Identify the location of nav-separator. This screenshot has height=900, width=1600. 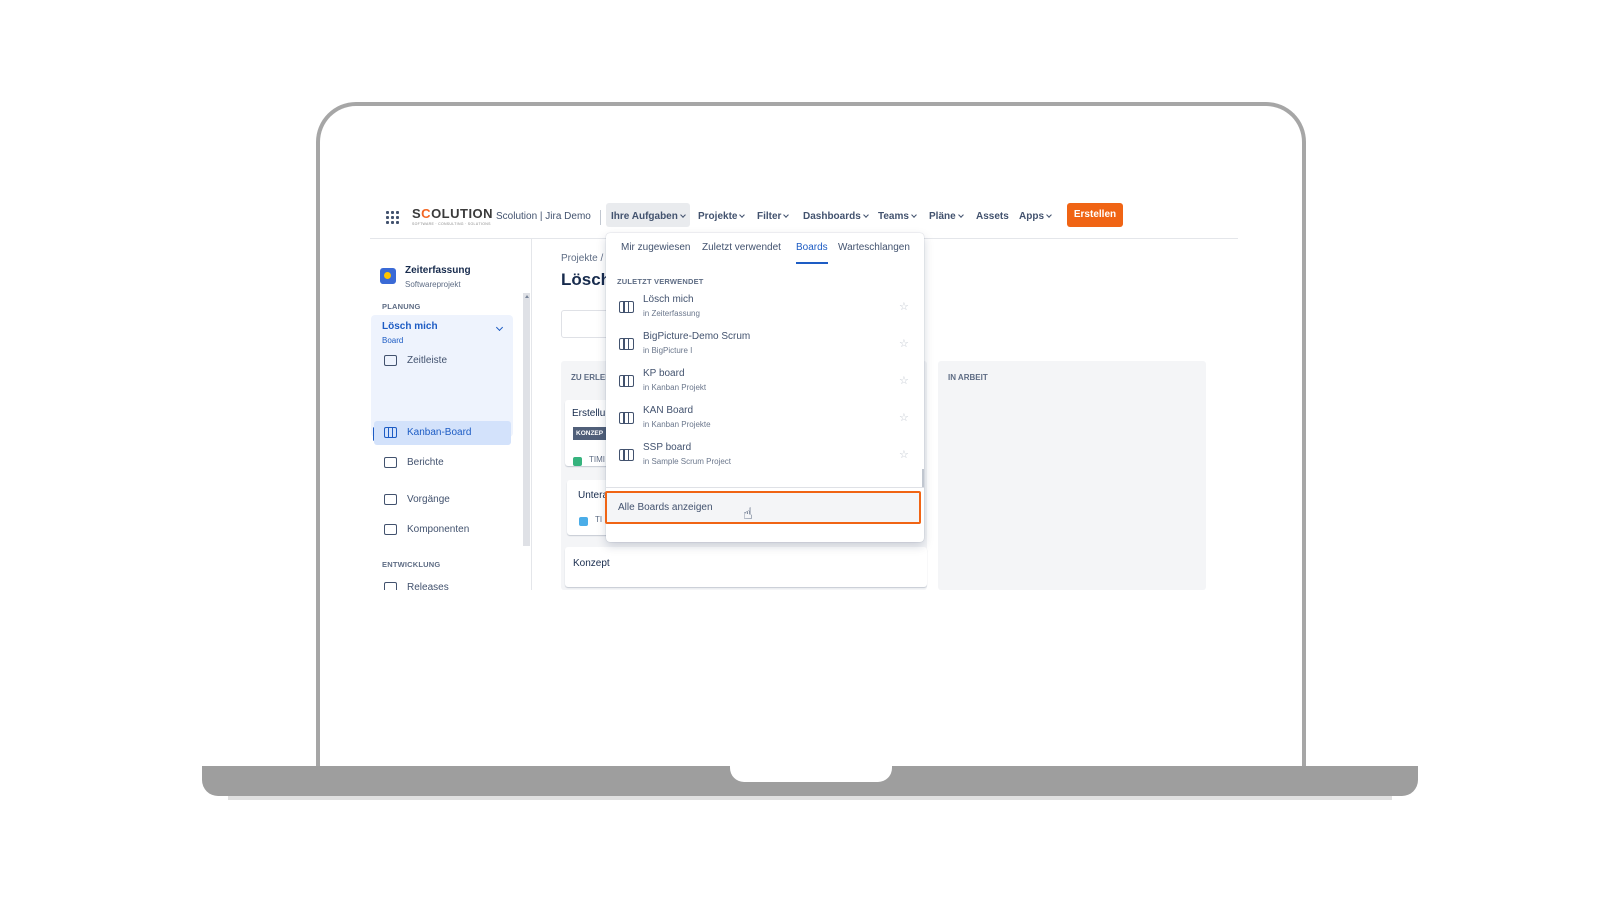
(600, 217).